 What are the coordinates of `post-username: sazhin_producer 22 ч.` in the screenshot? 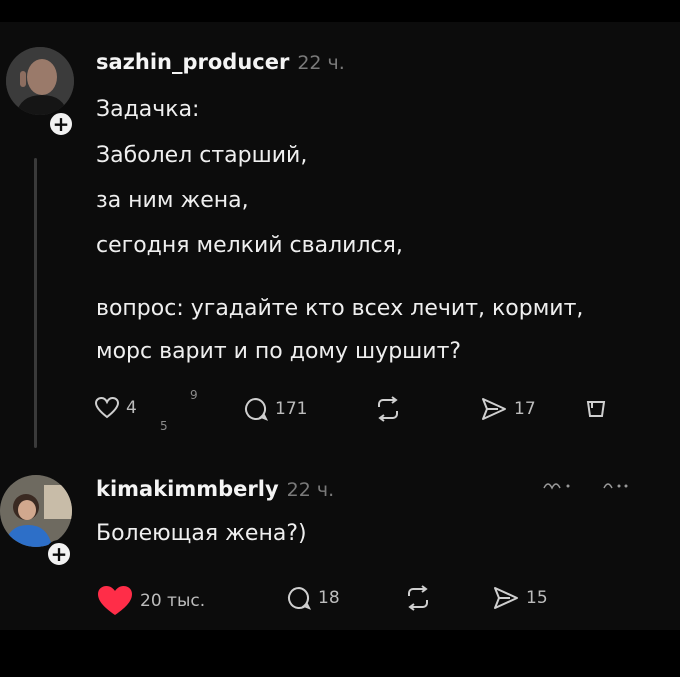 It's located at (220, 62).